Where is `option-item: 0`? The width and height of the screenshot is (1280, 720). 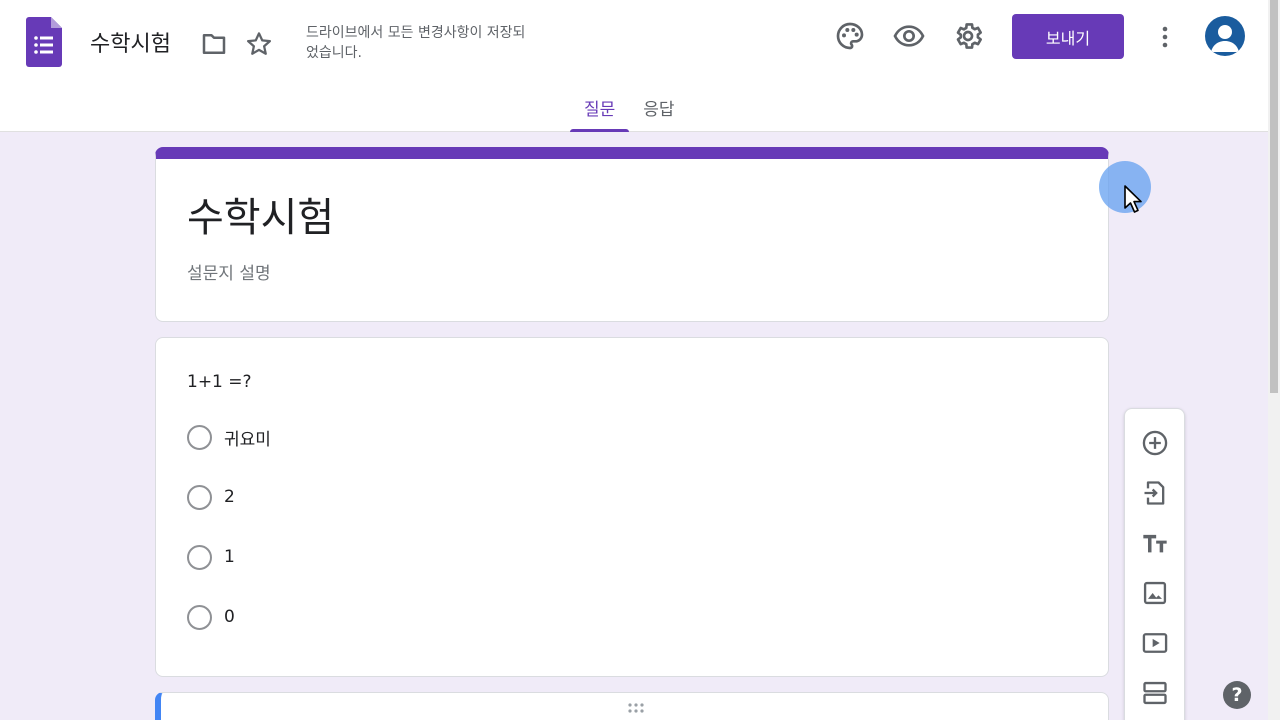
option-item: 0 is located at coordinates (211, 617).